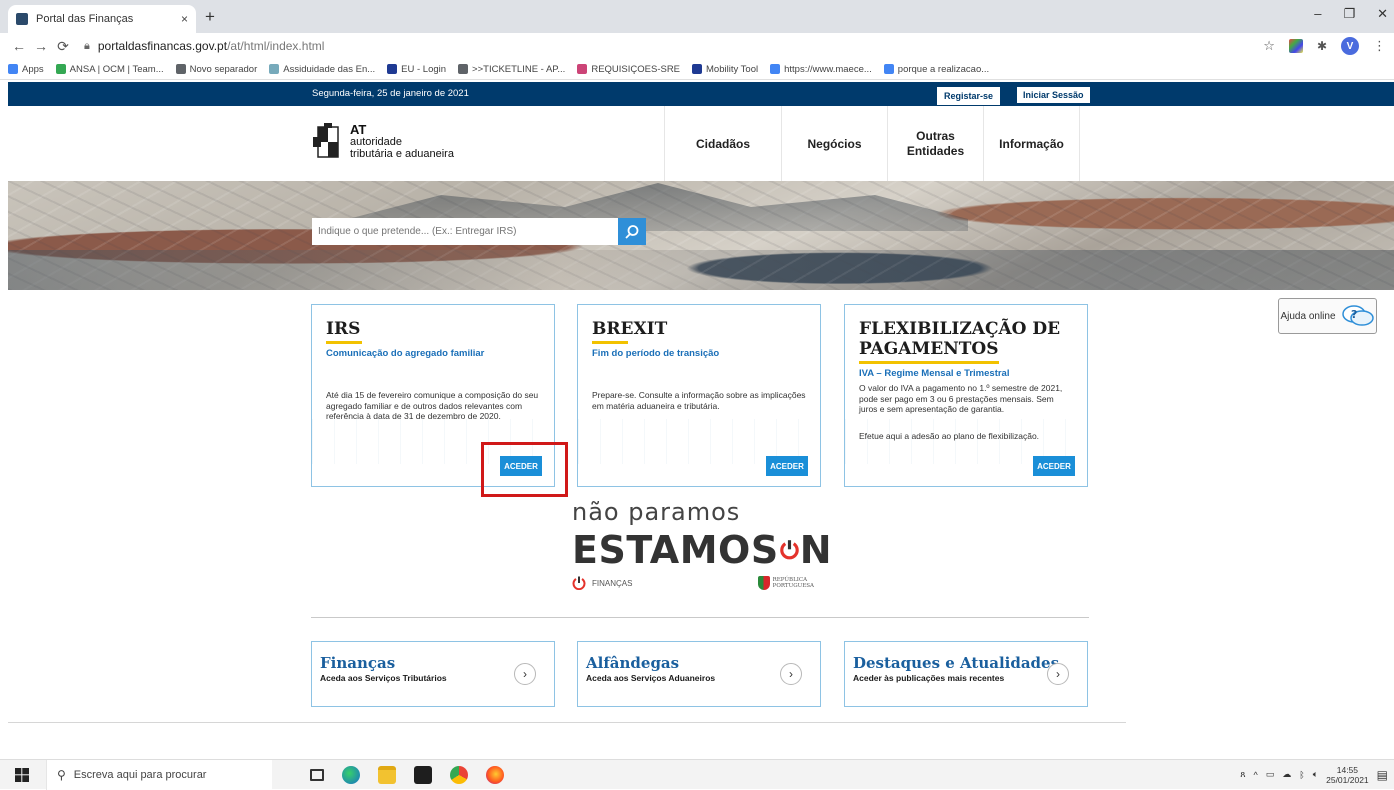 The image size is (1394, 790). I want to click on search-icon: ⚲, so click(61, 774).